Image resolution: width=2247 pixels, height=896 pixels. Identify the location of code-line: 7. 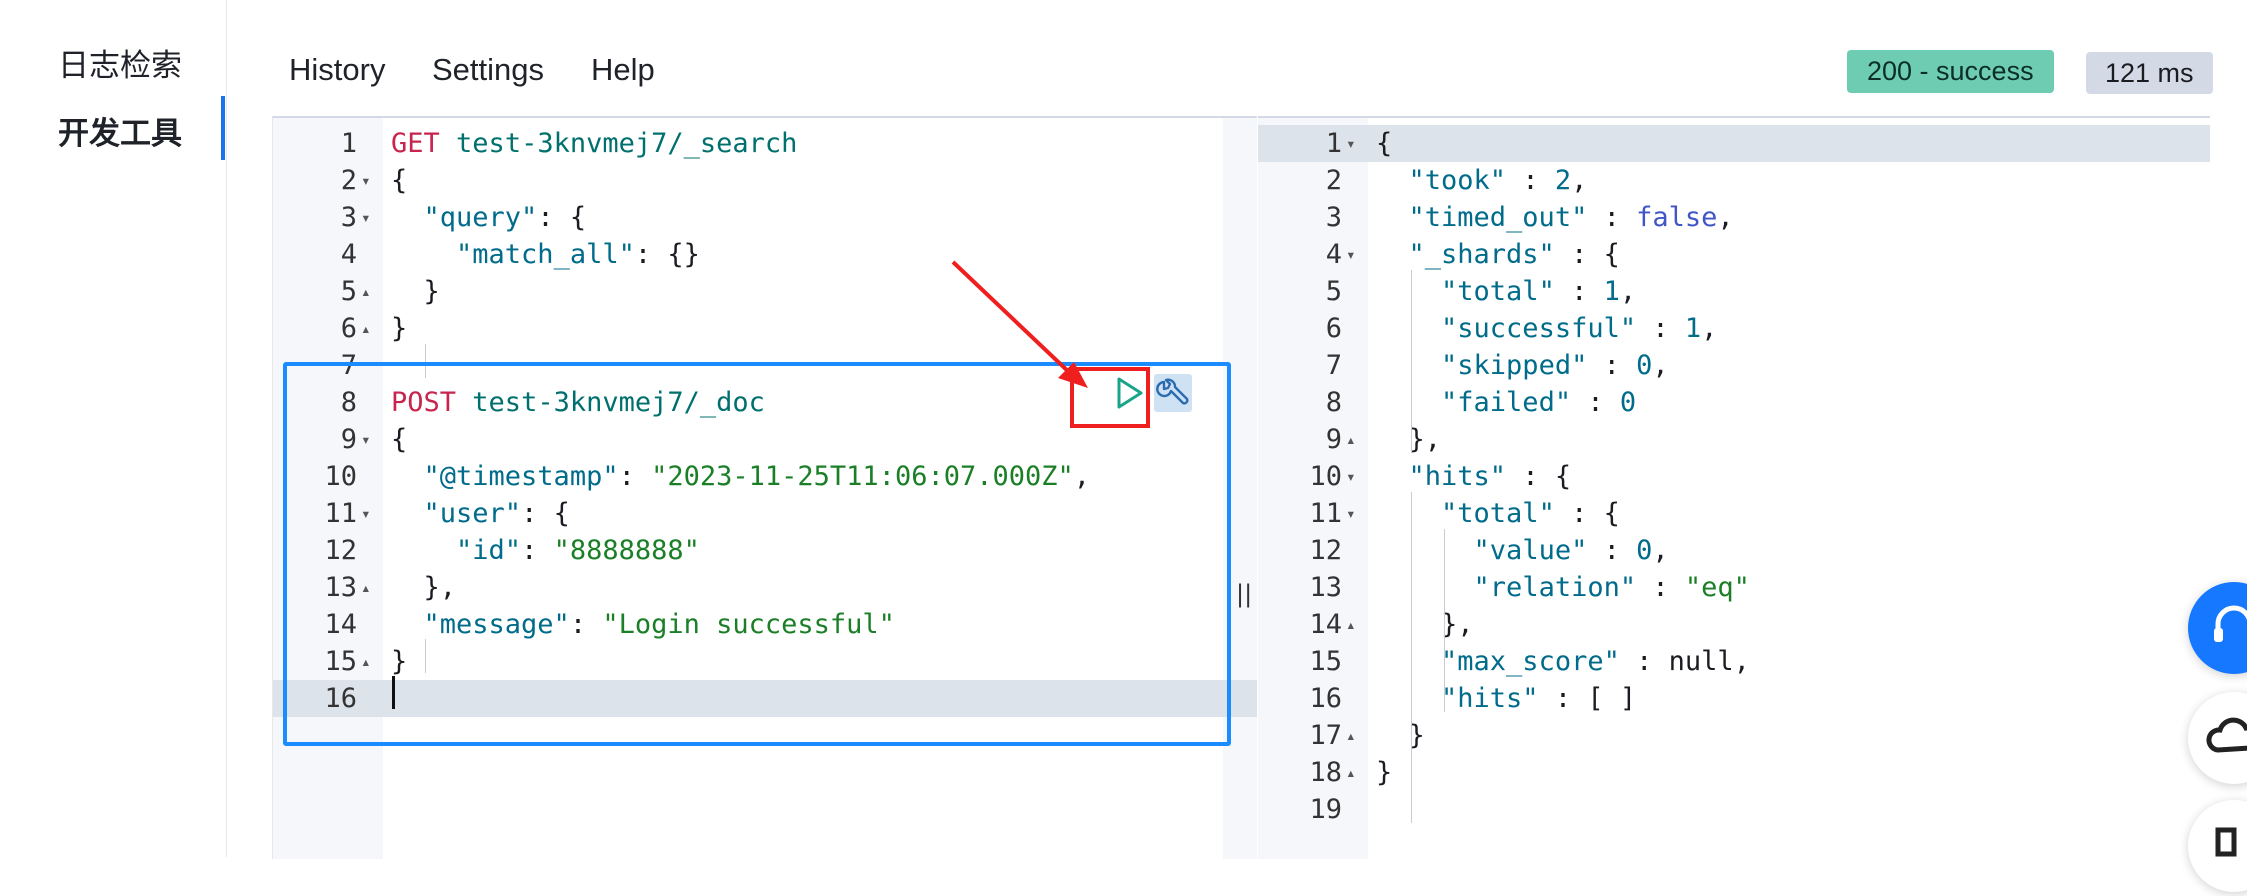
(765, 365).